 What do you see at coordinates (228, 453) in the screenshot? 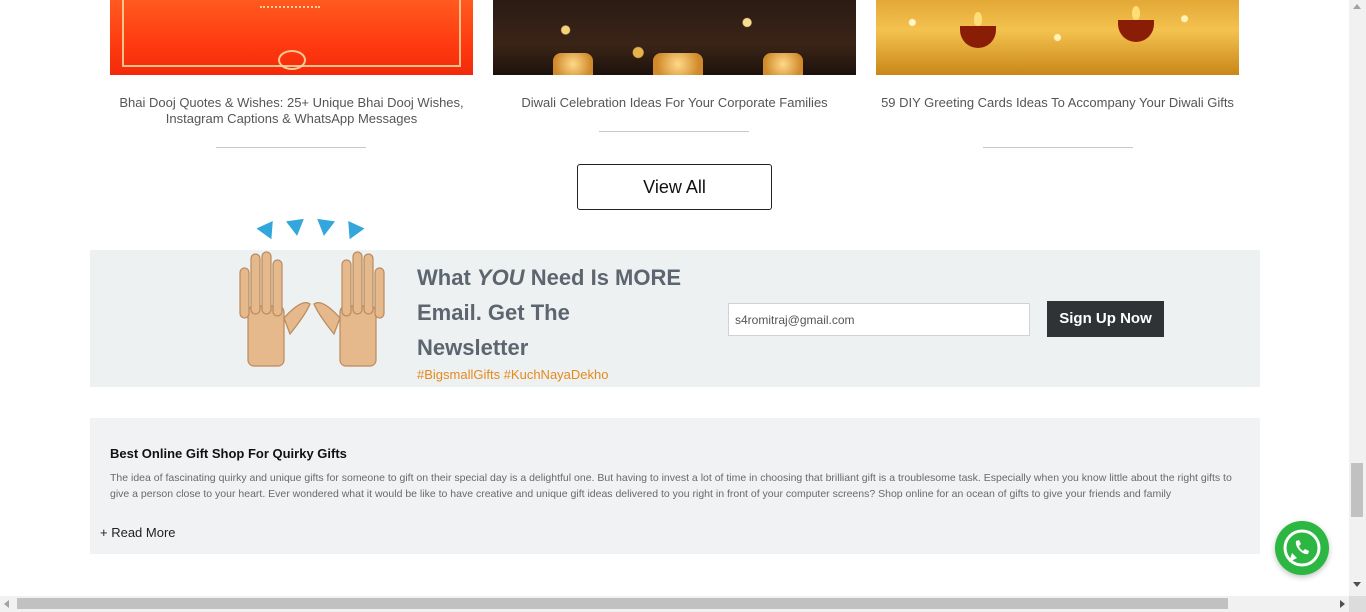
I see `seo-title: Best Online Gift Shop For Quirky Gifts` at bounding box center [228, 453].